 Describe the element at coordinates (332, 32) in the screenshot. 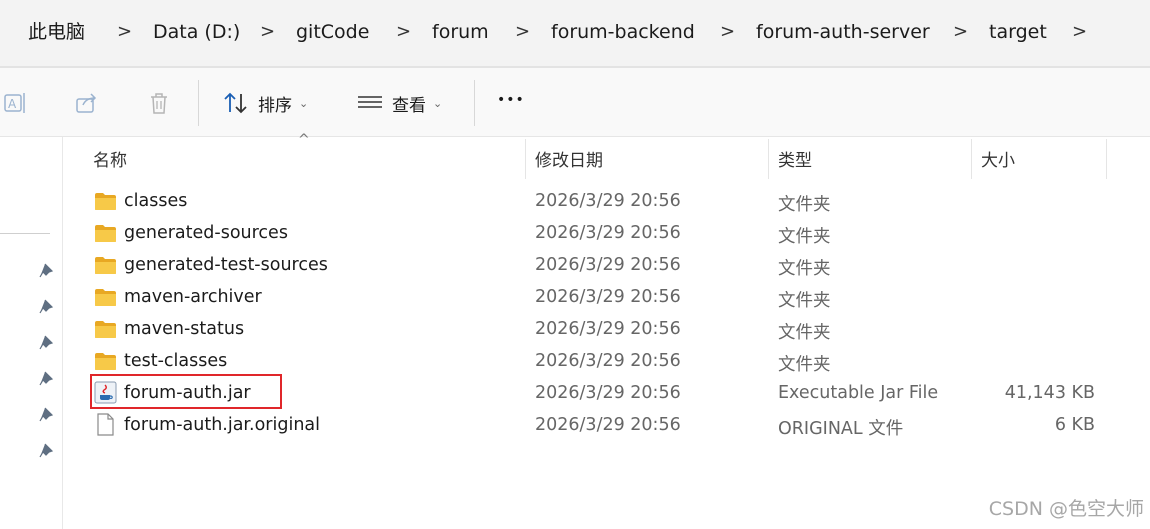

I see `breadcrumb-item-gitcode: gitCode` at that location.